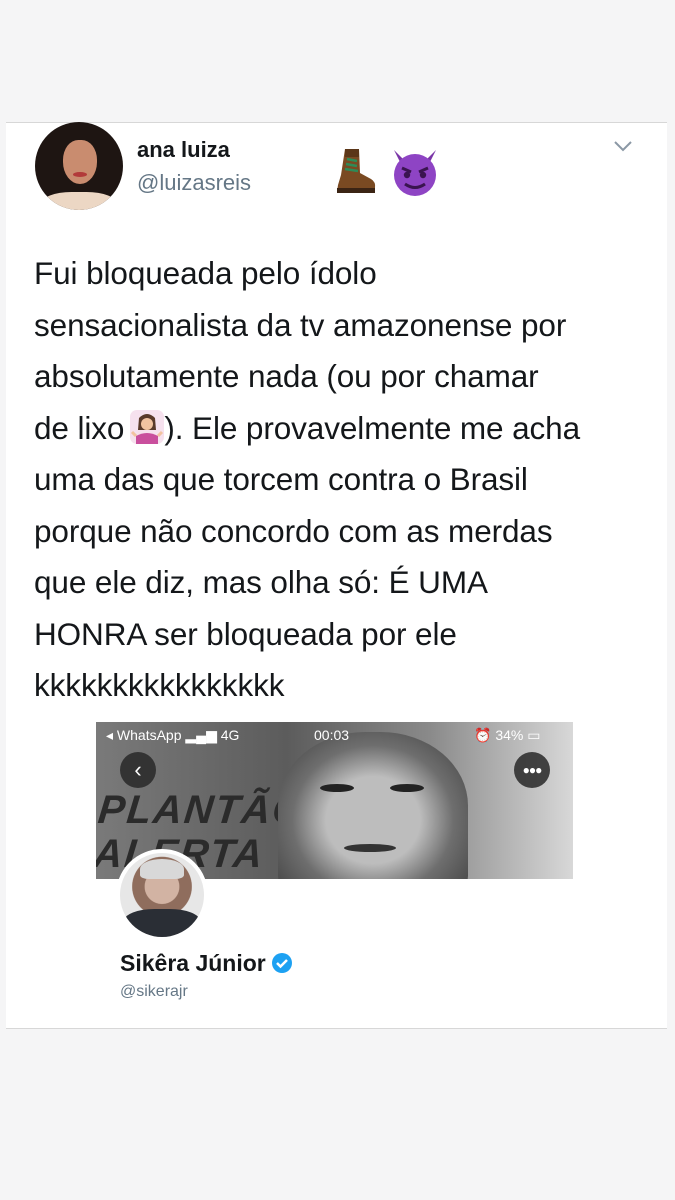 The width and height of the screenshot is (675, 1200). Describe the element at coordinates (147, 426) in the screenshot. I see `woman-shrugging-icon` at that location.